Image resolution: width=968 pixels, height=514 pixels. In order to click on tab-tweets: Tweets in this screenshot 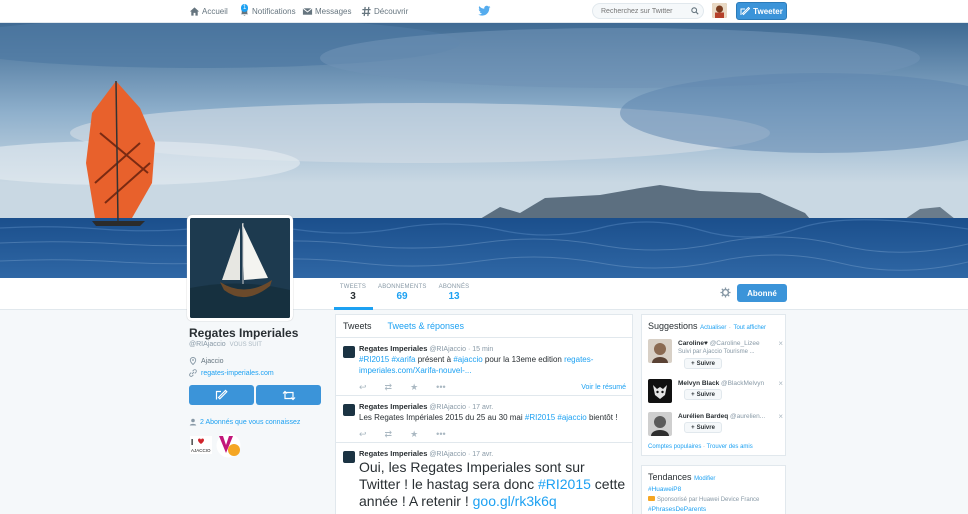, I will do `click(357, 326)`.